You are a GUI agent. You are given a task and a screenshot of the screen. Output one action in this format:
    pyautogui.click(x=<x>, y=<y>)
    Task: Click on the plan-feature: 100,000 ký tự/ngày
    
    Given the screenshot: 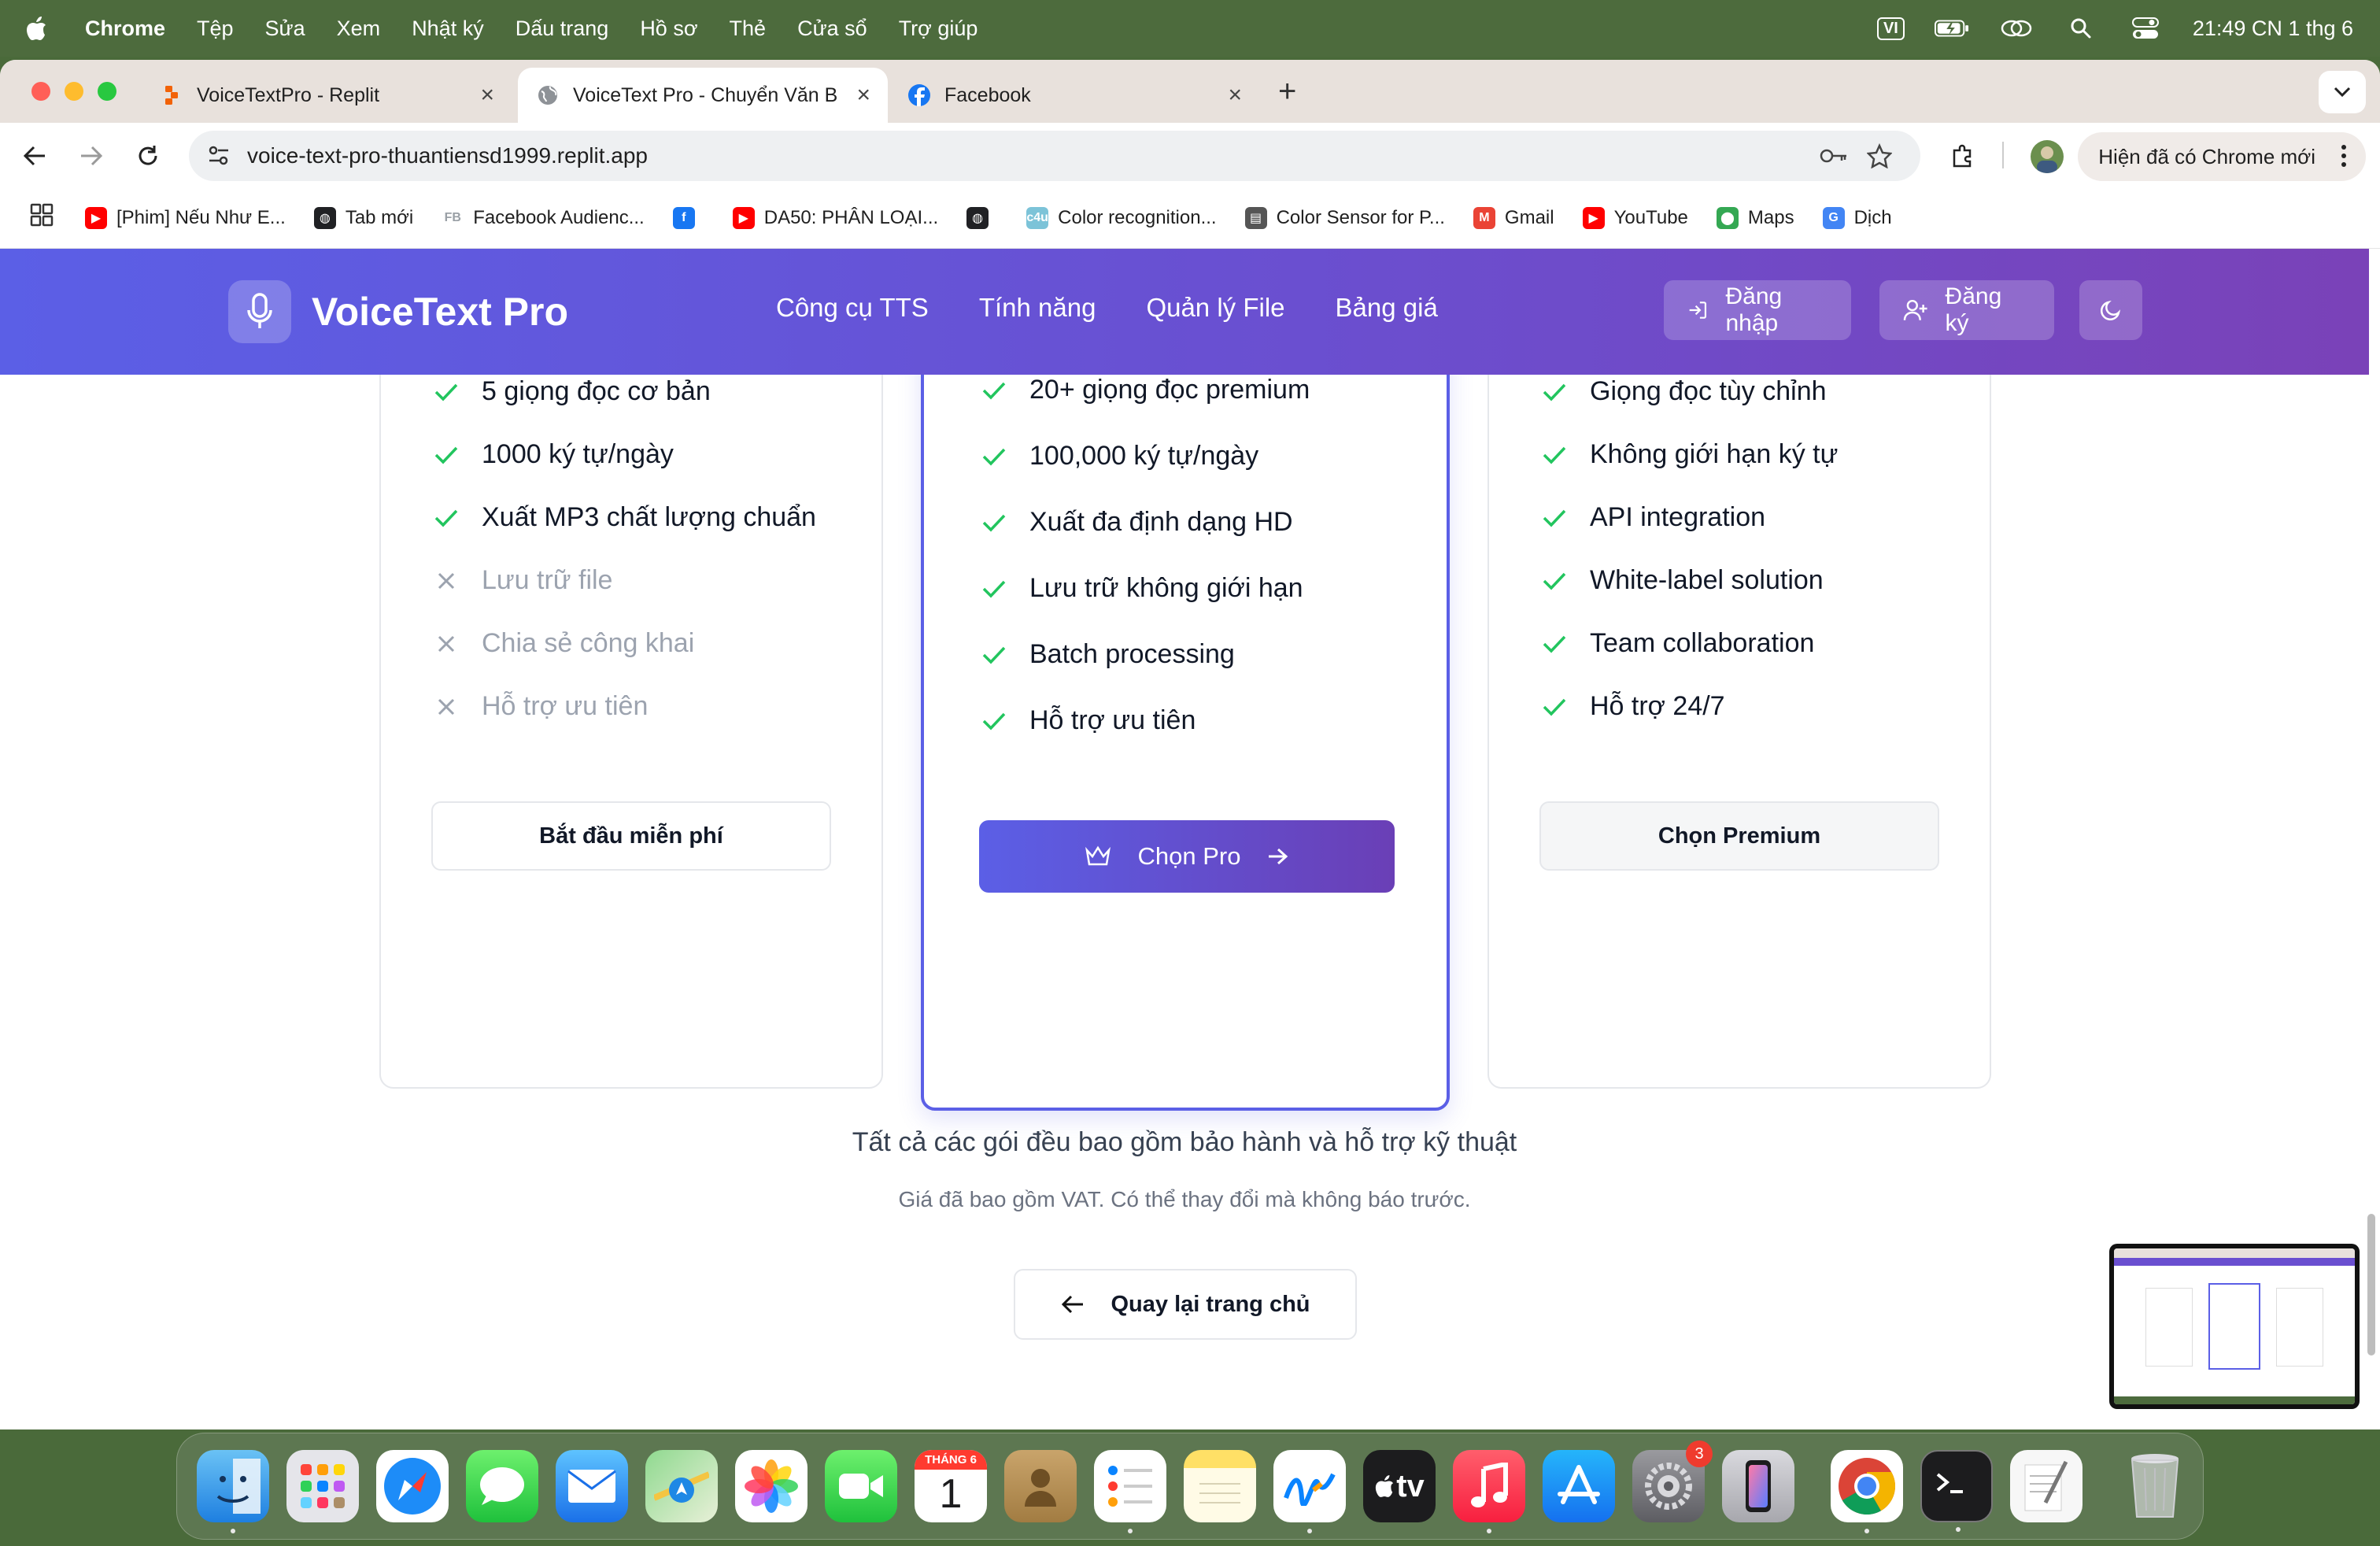 What is the action you would take?
    pyautogui.click(x=1119, y=457)
    